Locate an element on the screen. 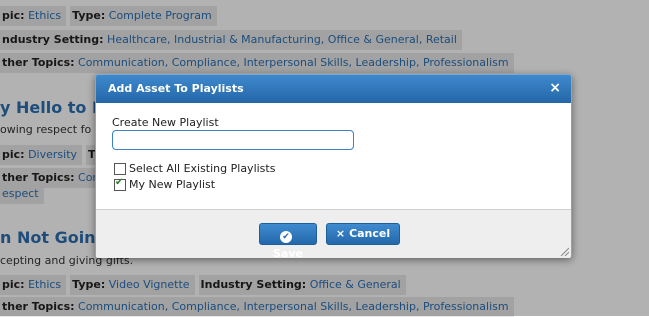 This screenshot has width=649, height=317. save-button: ✔ Save is located at coordinates (288, 241).